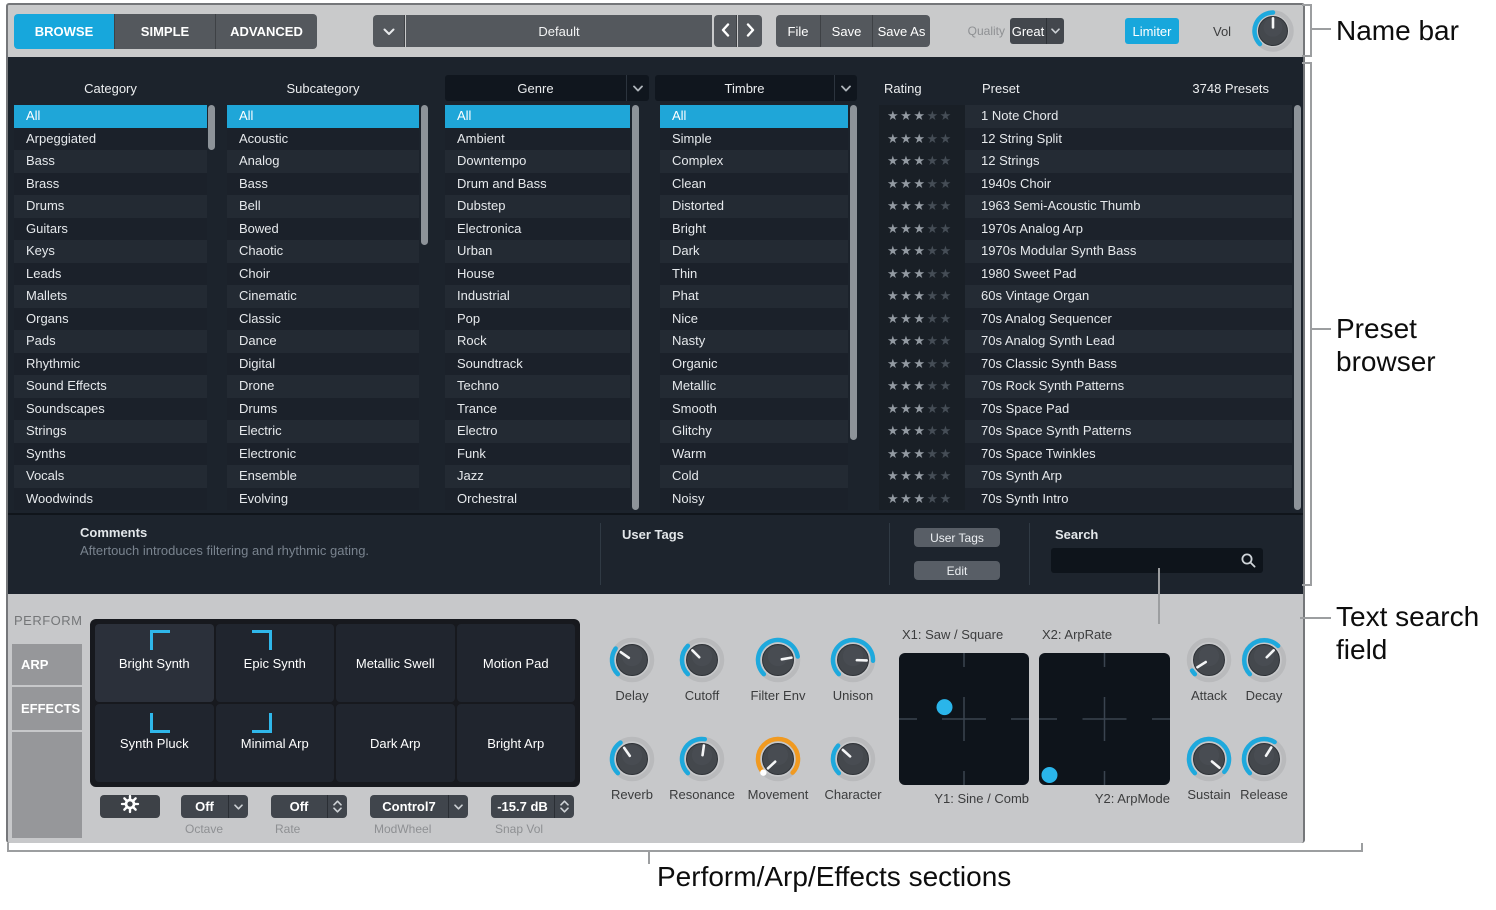 The width and height of the screenshot is (1496, 910). What do you see at coordinates (323, 341) in the screenshot?
I see `list-item-dance: Dance` at bounding box center [323, 341].